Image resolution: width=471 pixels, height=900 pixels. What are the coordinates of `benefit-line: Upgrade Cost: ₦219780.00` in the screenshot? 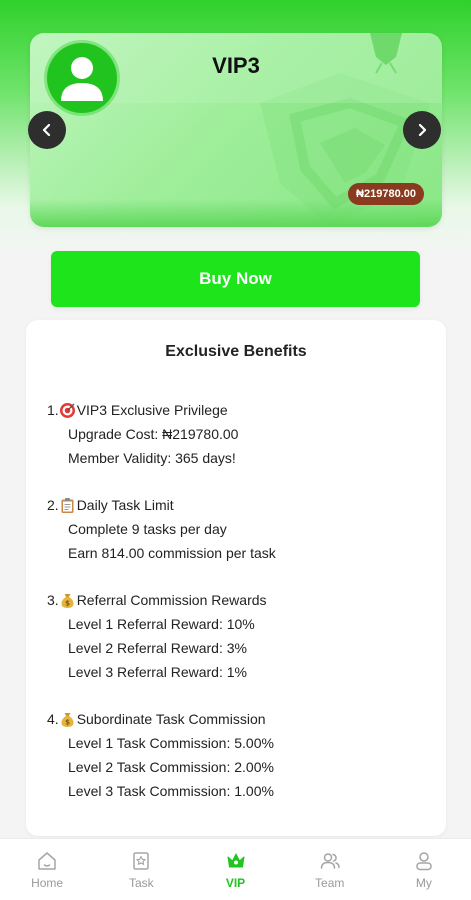 It's located at (153, 434).